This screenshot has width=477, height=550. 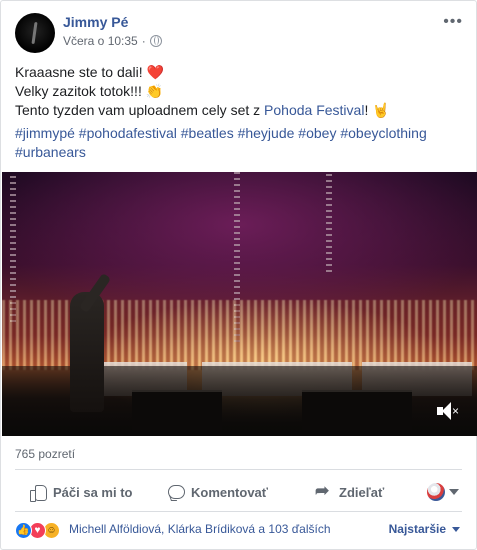 I want to click on post-meta: Včera o 10:35 ·, so click(x=112, y=41).